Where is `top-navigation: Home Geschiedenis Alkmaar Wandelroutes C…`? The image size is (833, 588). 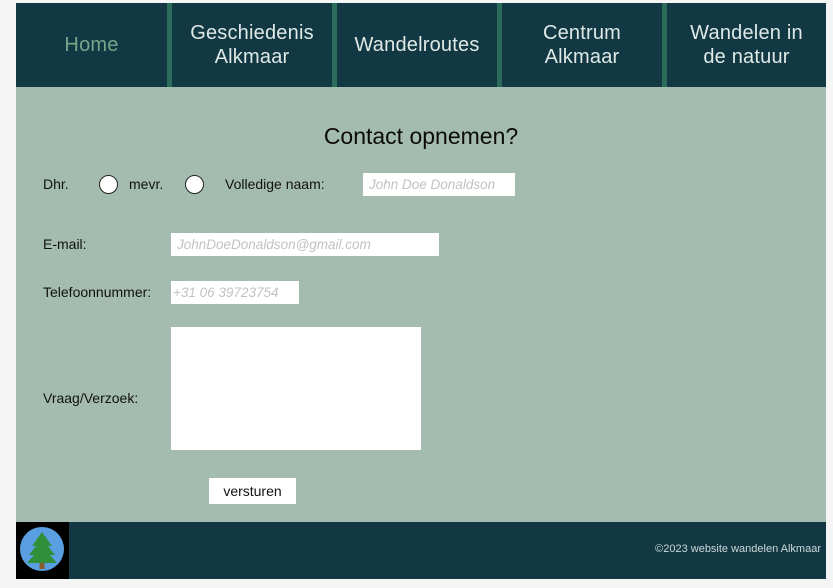
top-navigation: Home Geschiedenis Alkmaar Wandelroutes C… is located at coordinates (421, 45).